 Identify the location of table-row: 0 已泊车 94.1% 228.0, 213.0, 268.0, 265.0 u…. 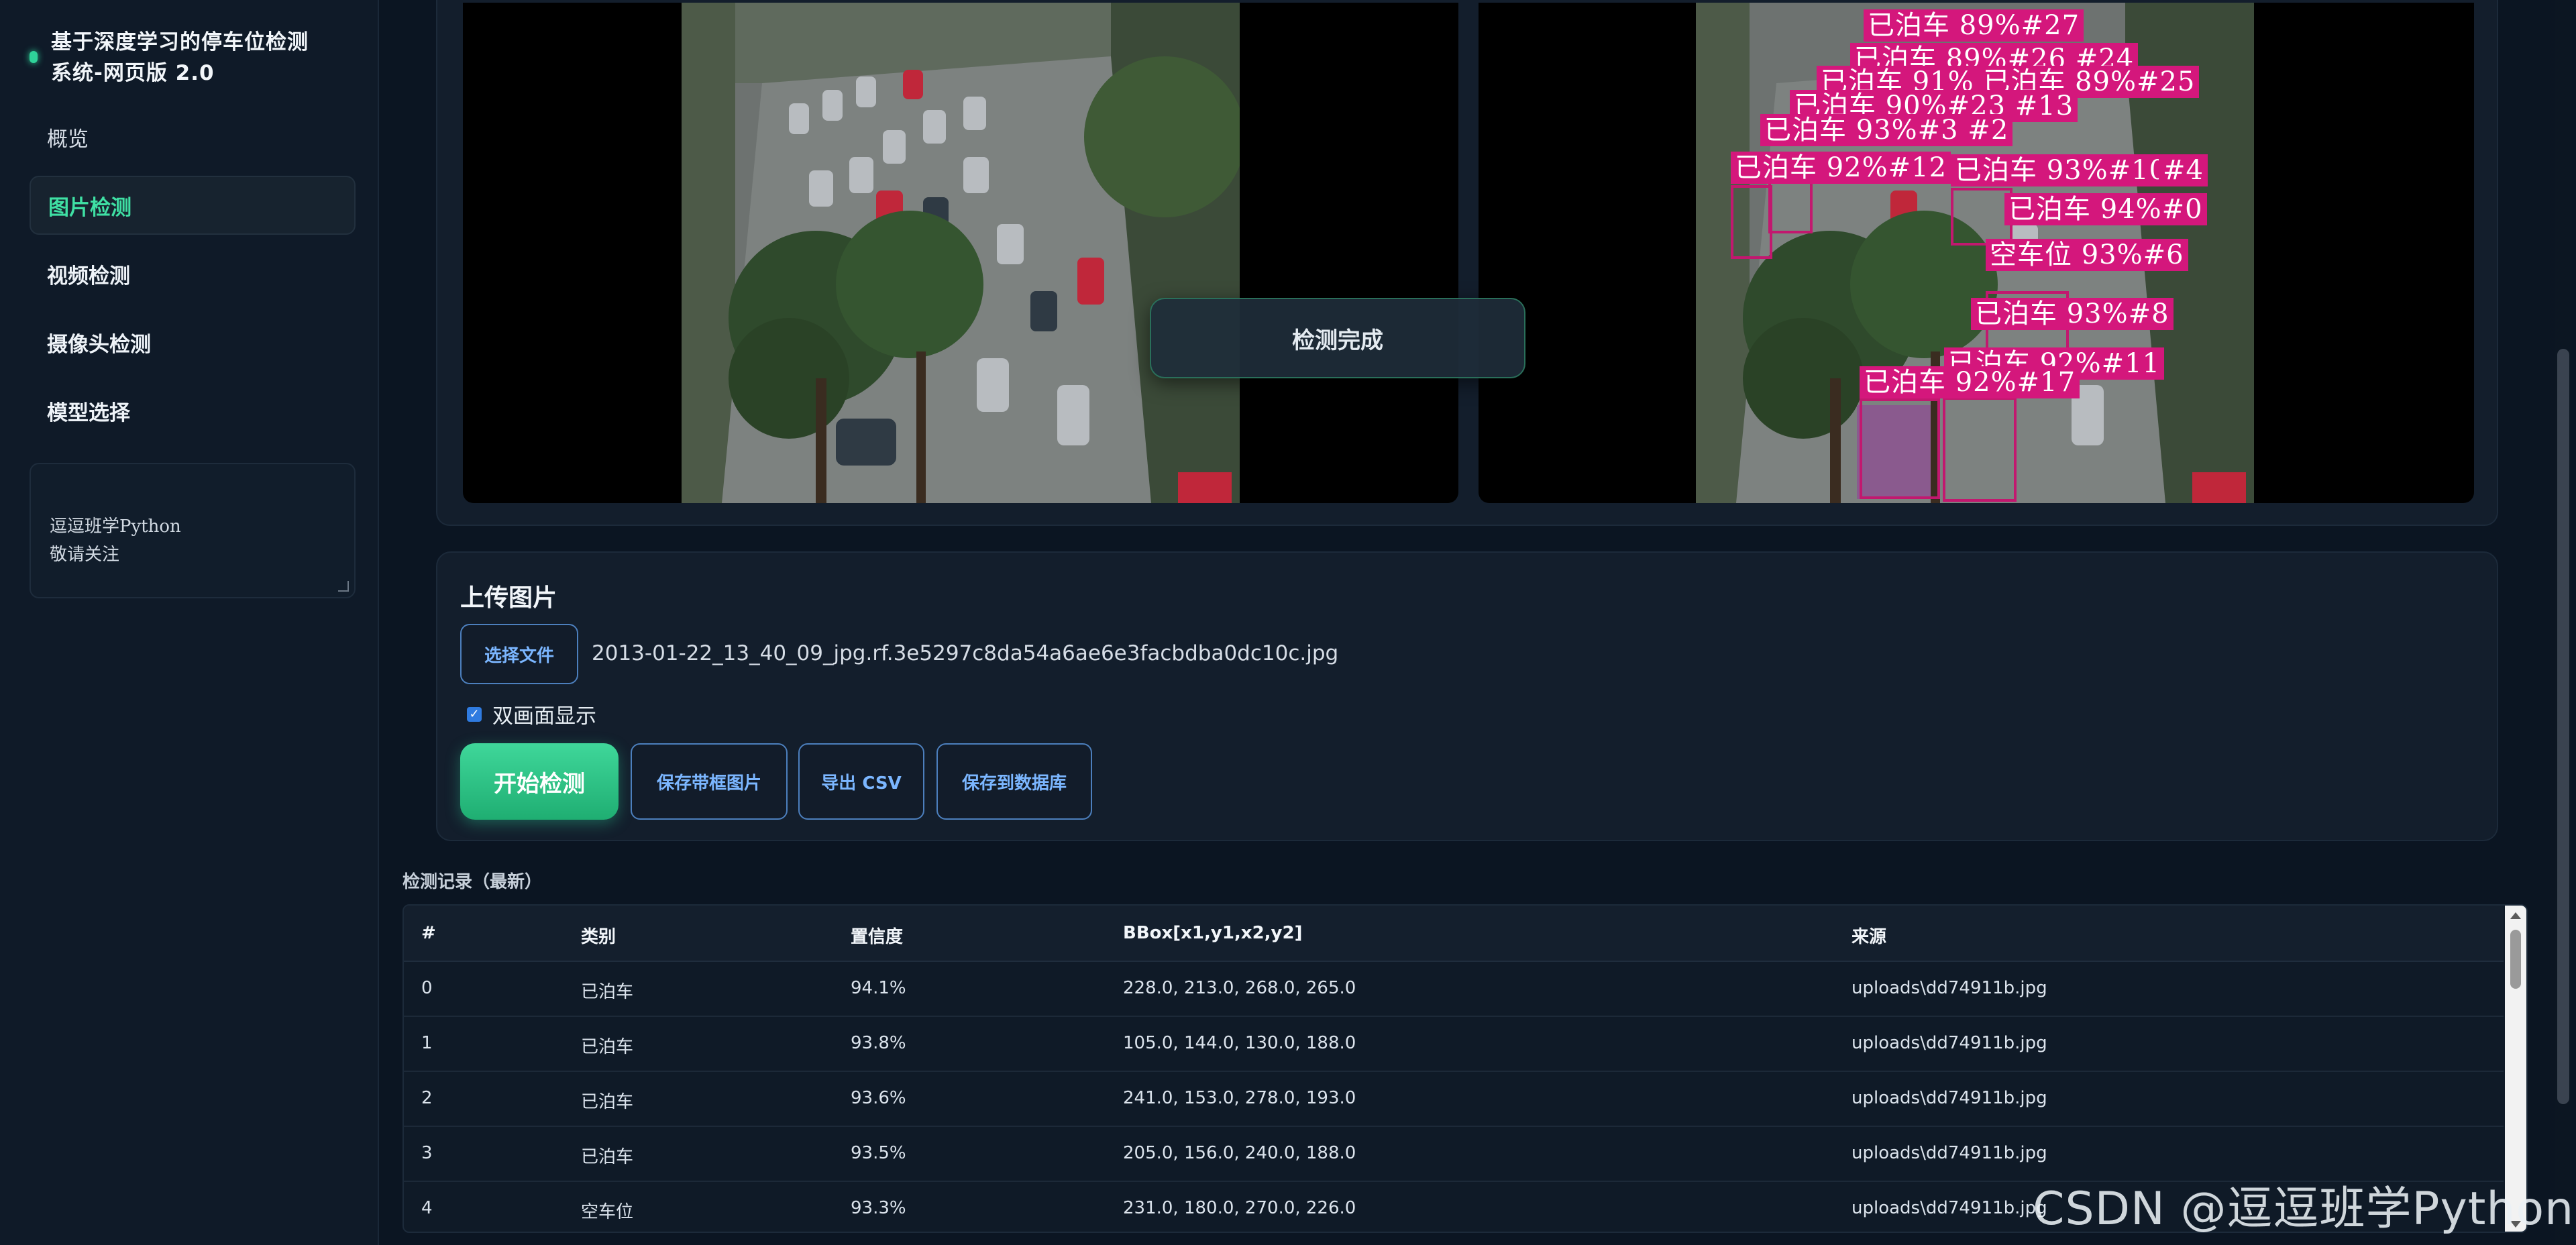
(1454, 989).